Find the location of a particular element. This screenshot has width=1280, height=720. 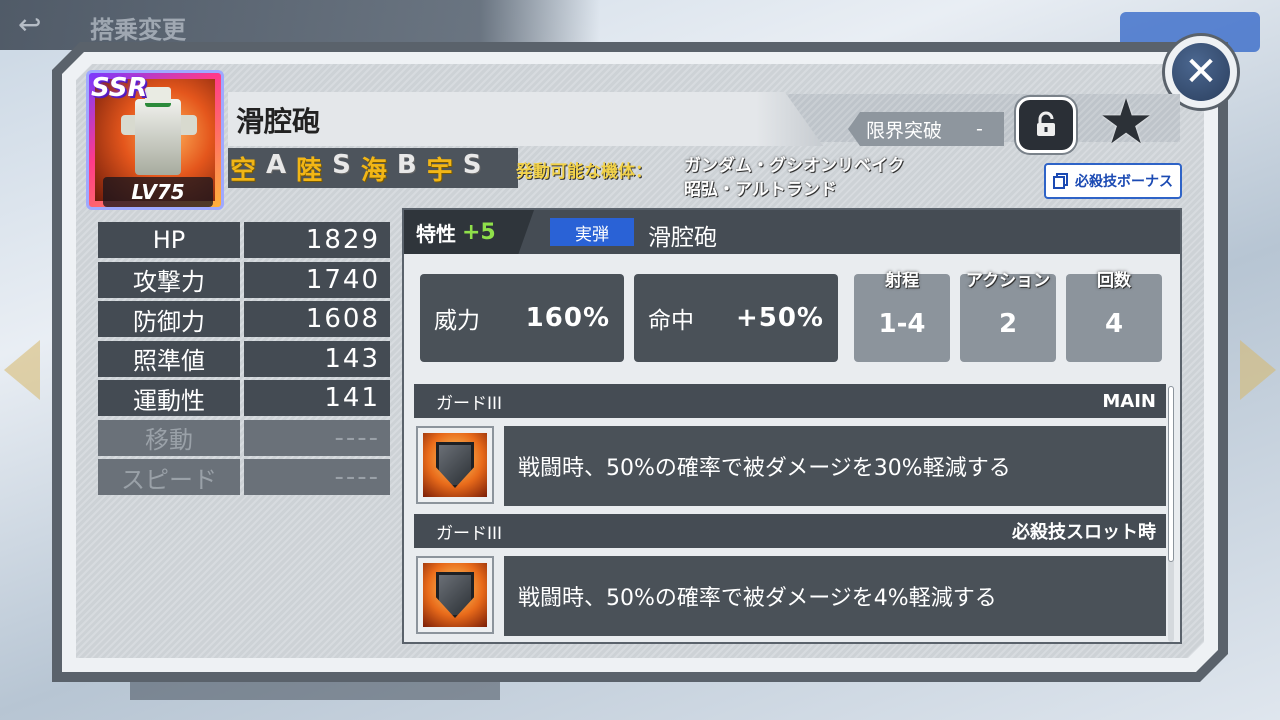

accuracy-box: 命中 +50% is located at coordinates (736, 318).